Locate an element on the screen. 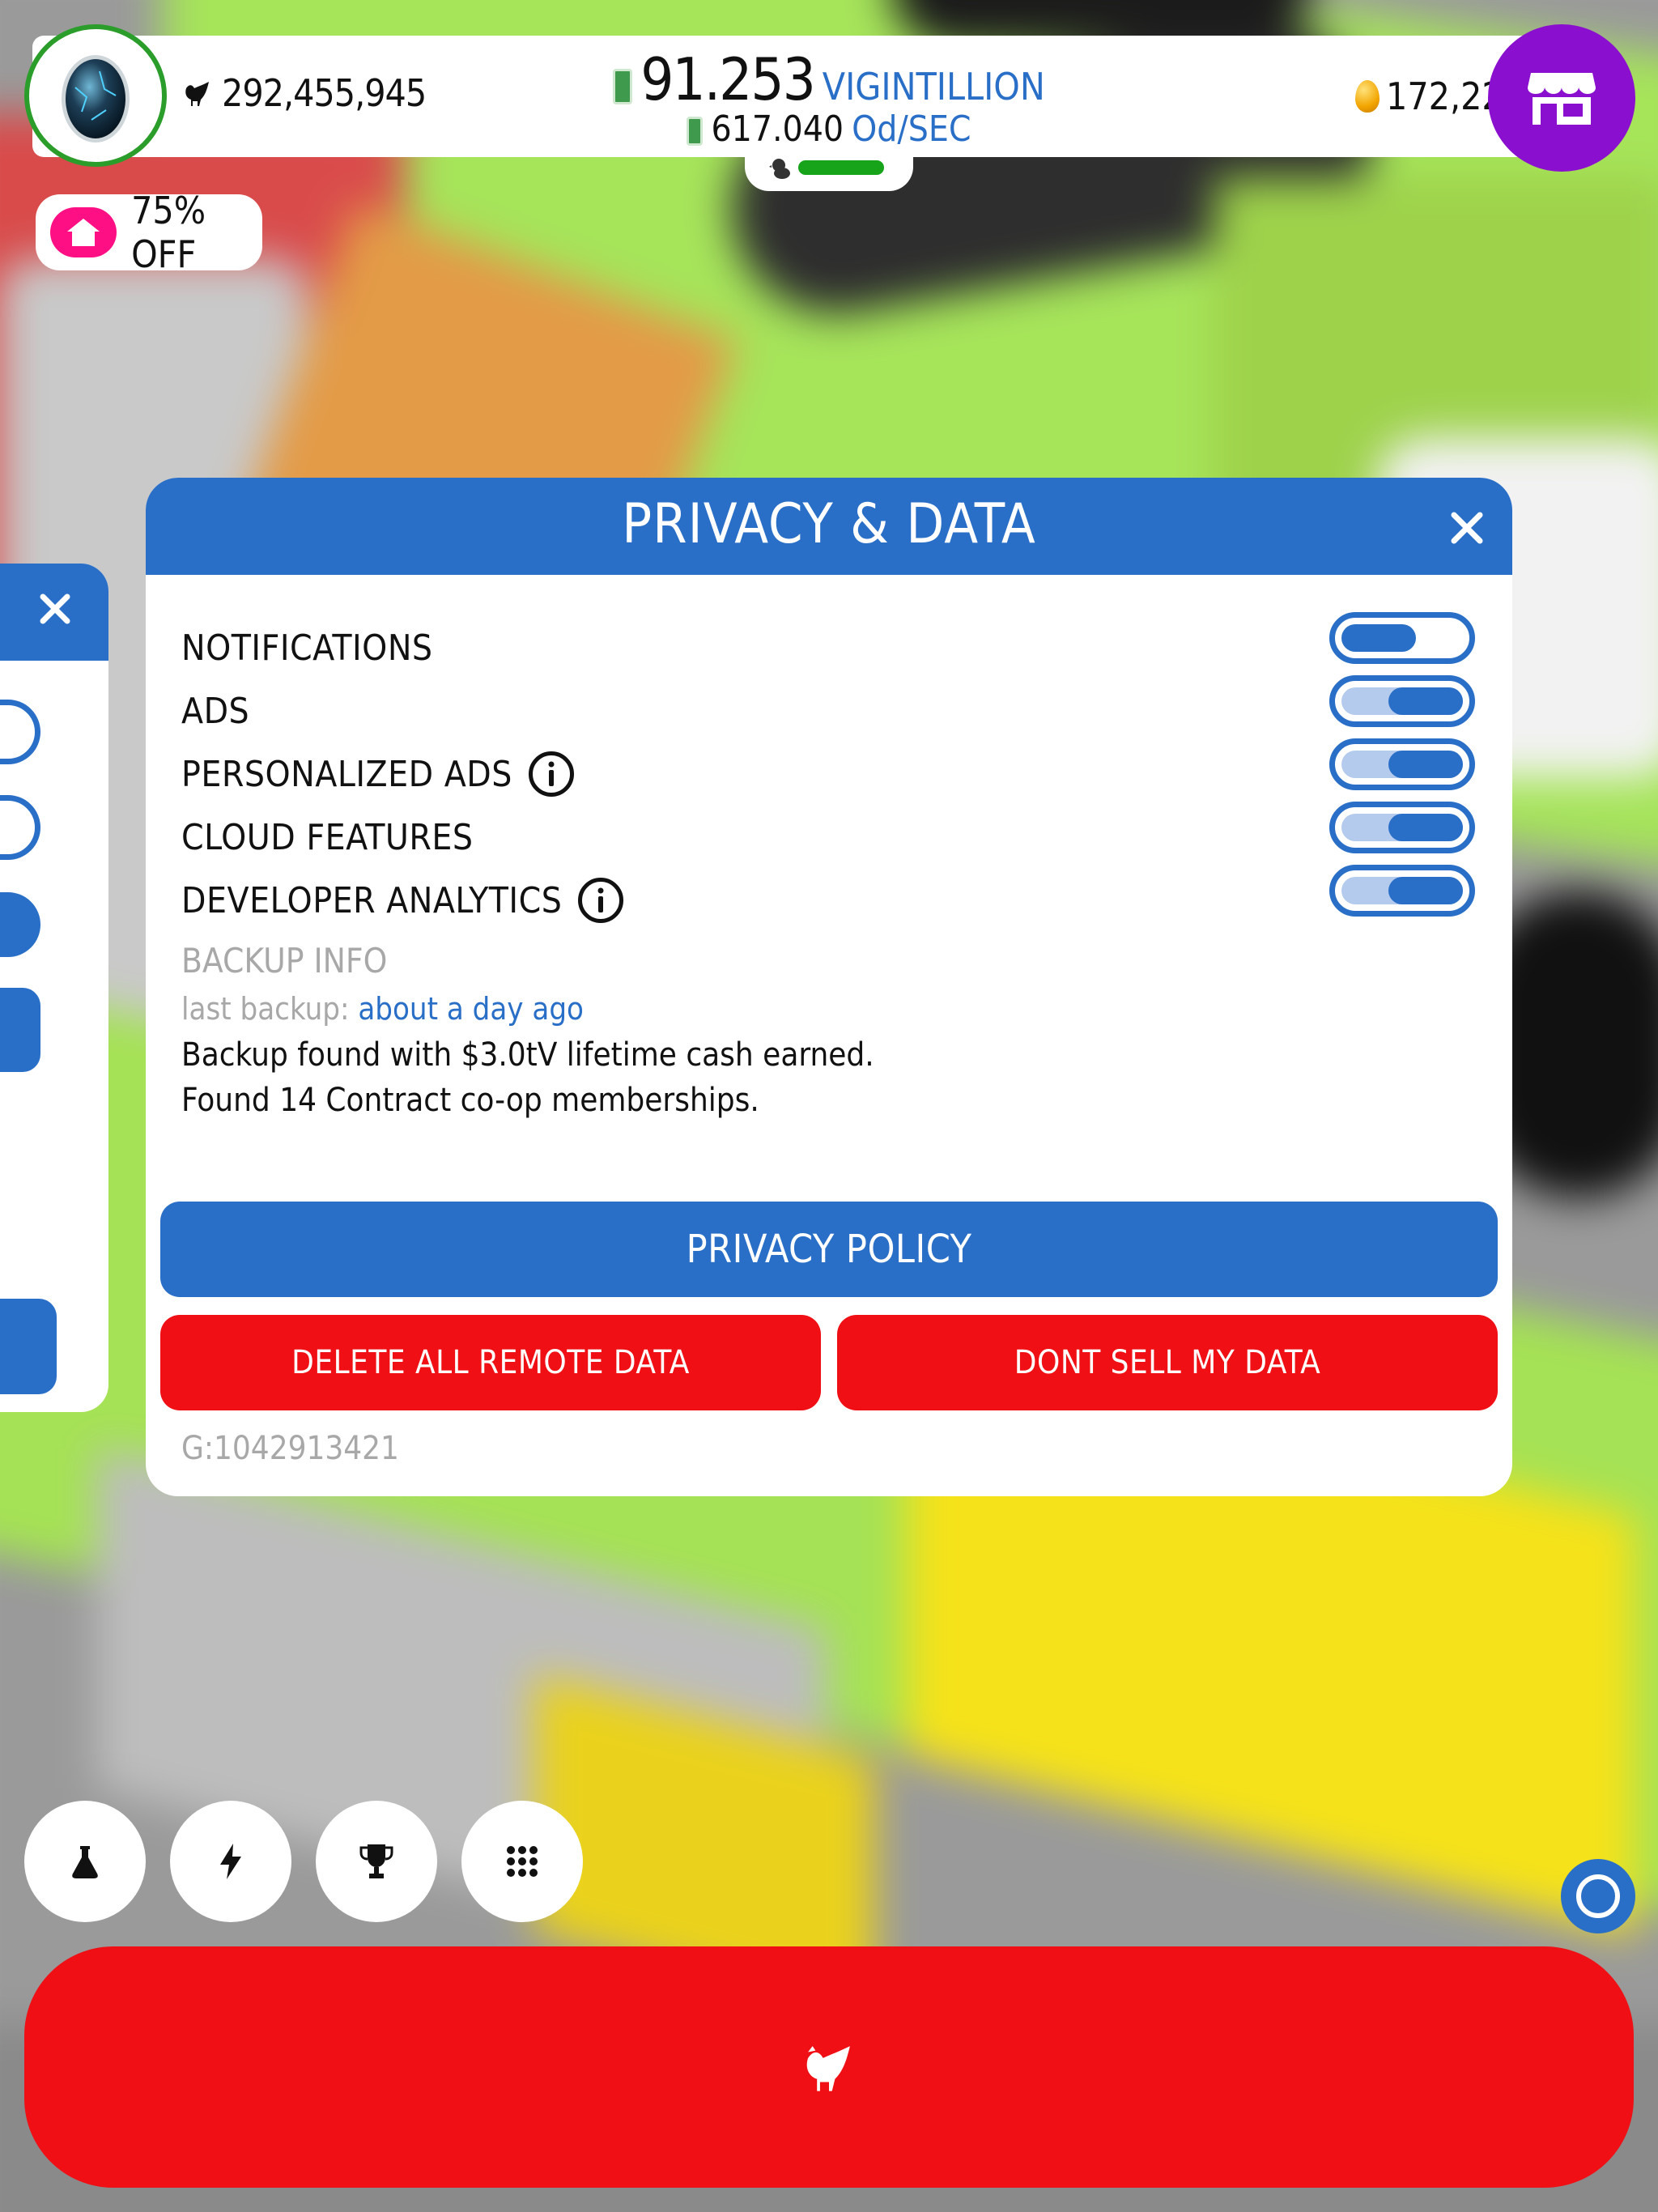 The image size is (1658, 2212). menu-grid-icon is located at coordinates (522, 1862).